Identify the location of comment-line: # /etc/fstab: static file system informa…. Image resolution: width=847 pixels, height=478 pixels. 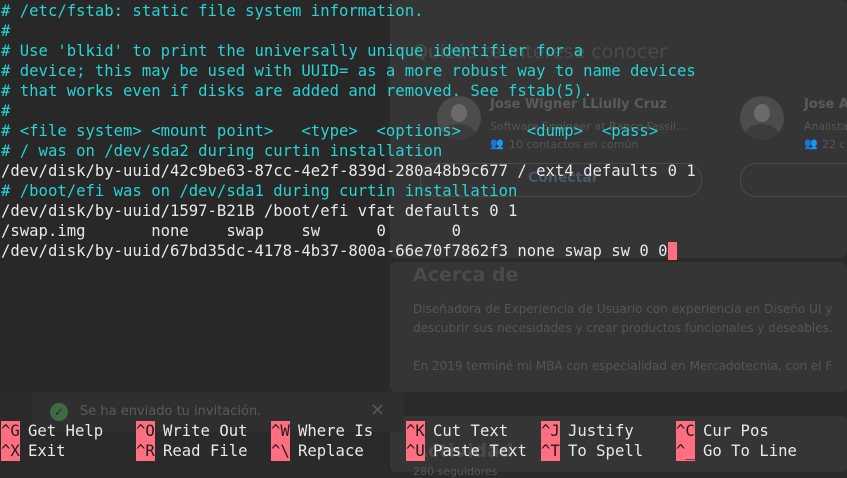
(212, 11).